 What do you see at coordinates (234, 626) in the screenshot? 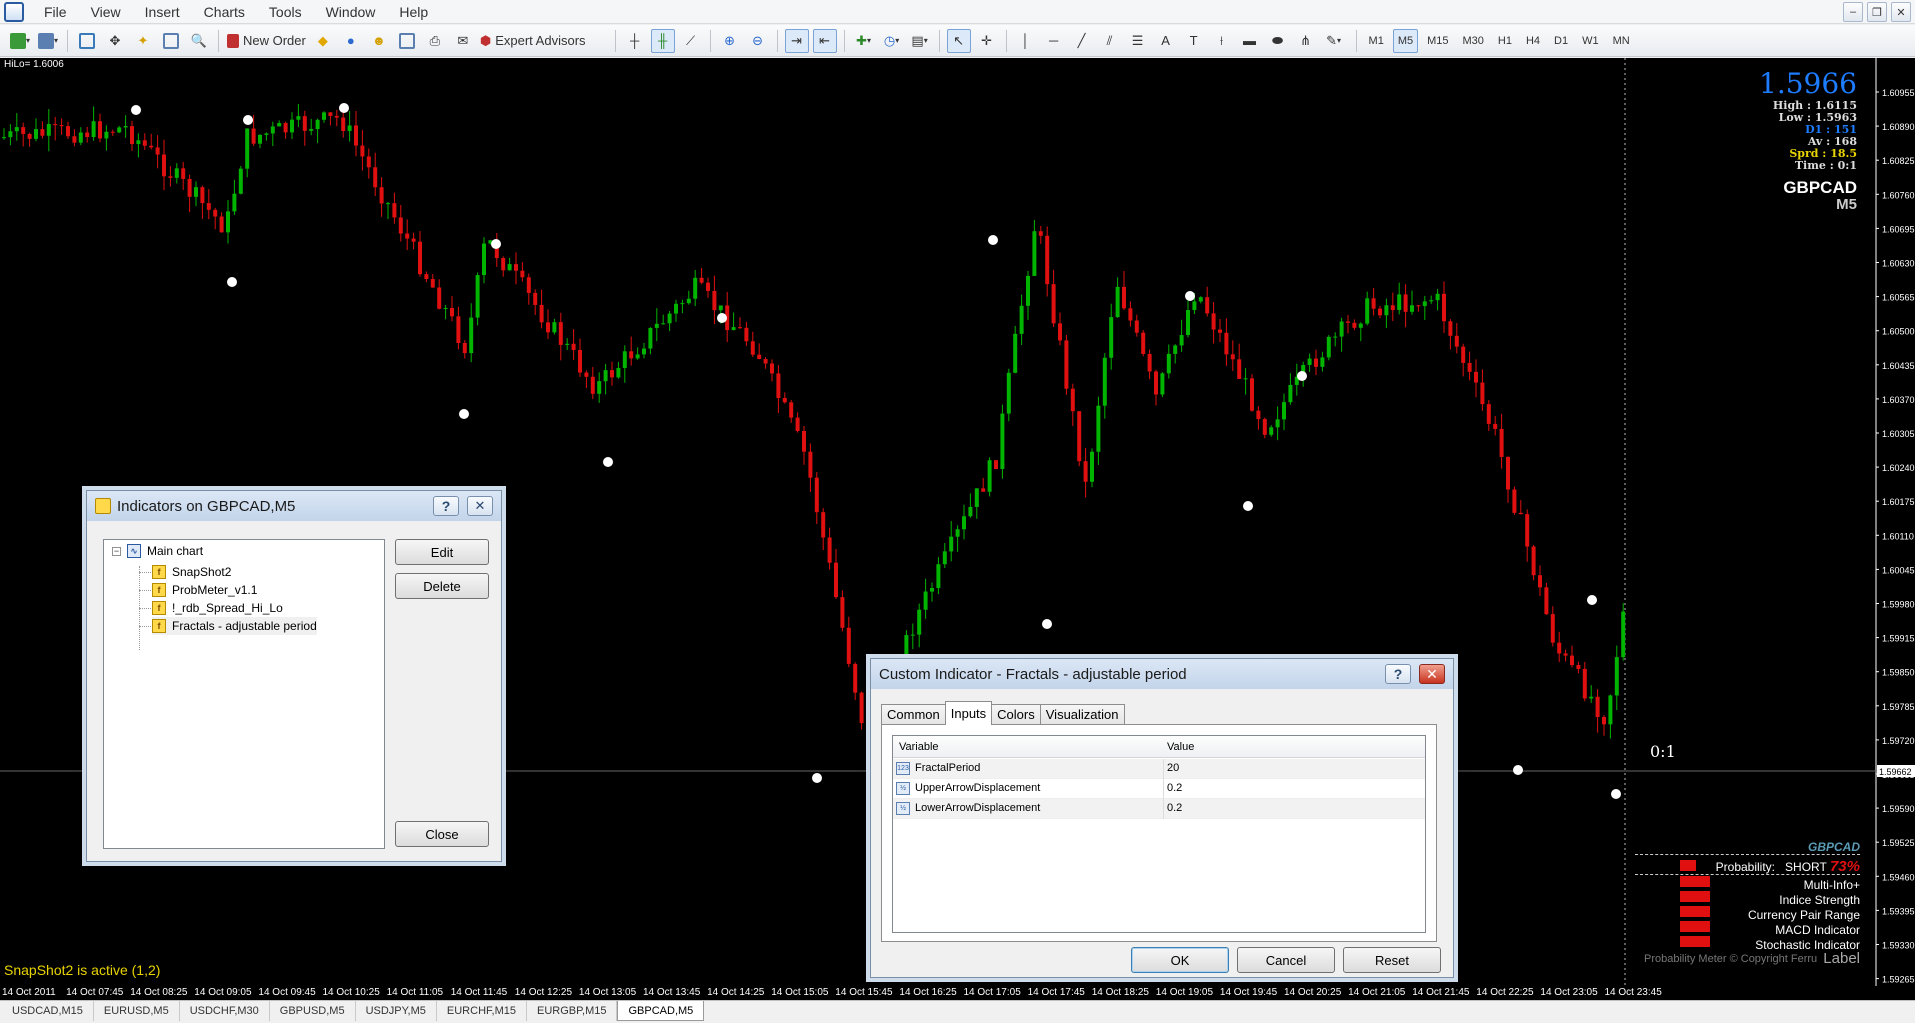
I see `tree-item-fractals: f Fractals - adjustable period` at bounding box center [234, 626].